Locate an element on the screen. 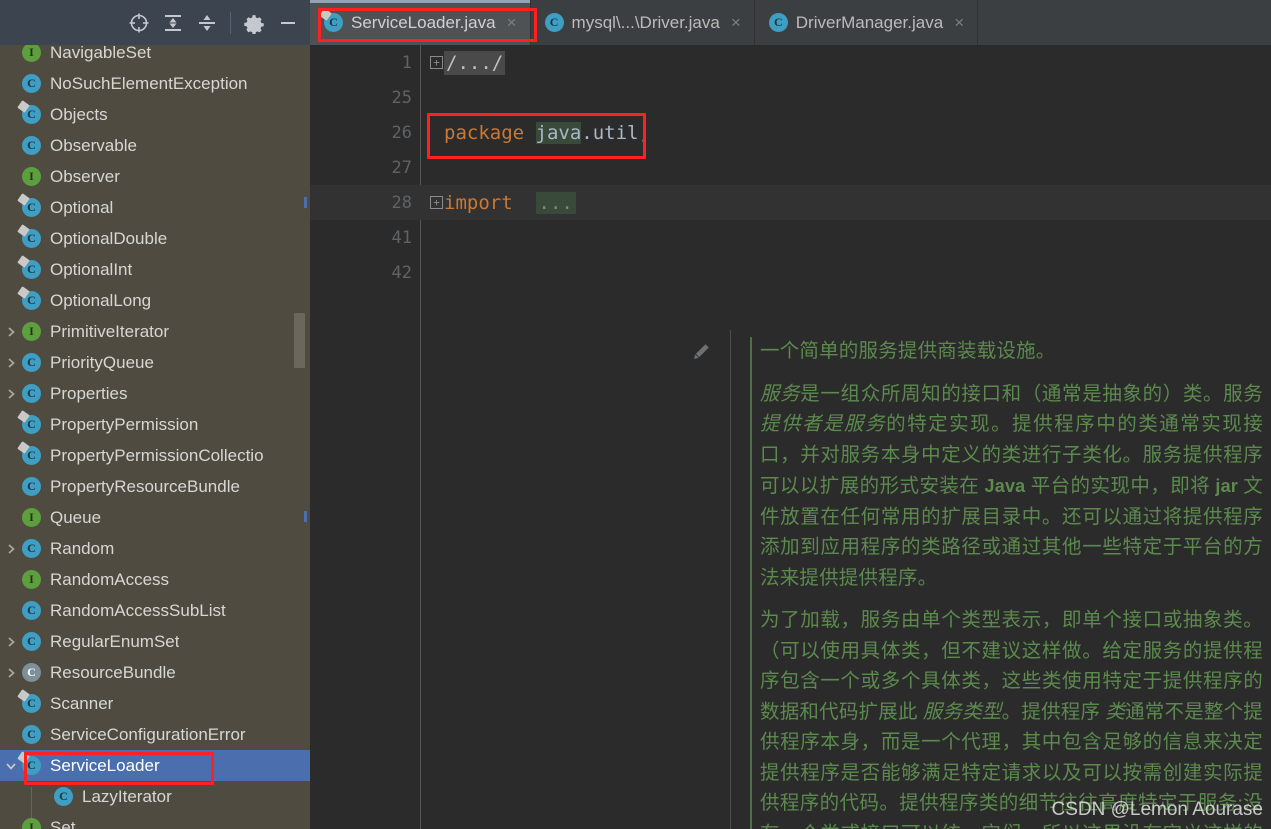  tree-item-label: NavigableSet is located at coordinates (101, 53).